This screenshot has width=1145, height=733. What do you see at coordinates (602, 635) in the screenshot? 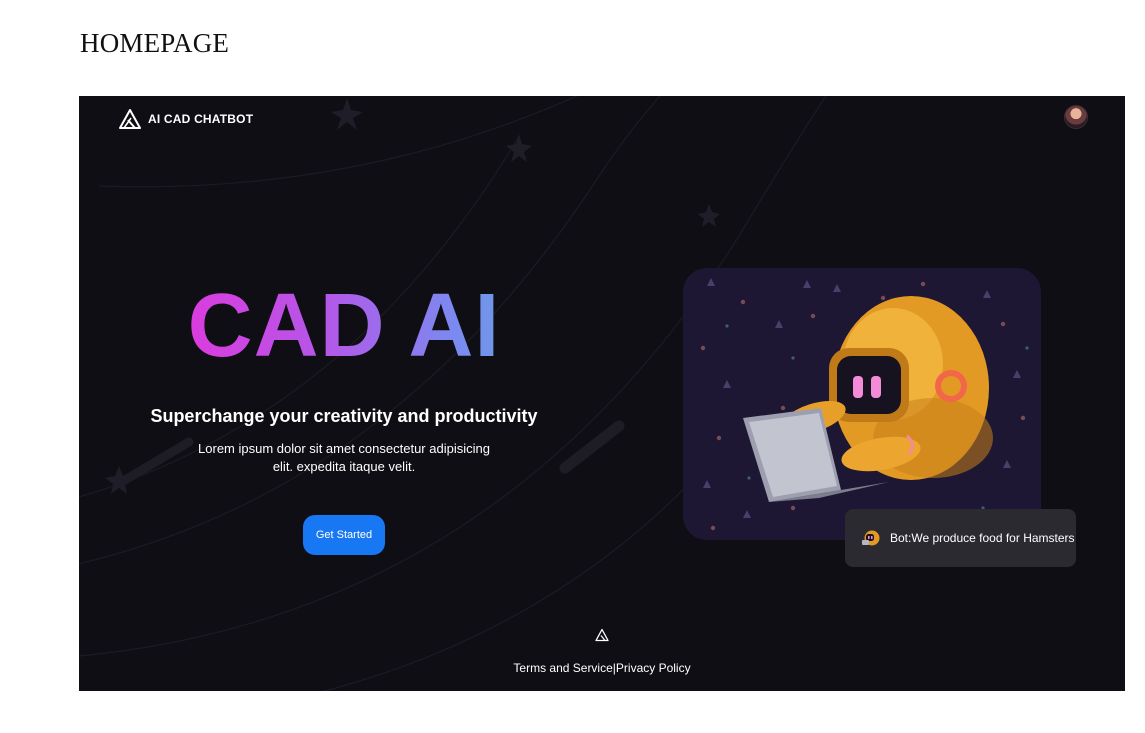
I see `footer-logo-icon` at bounding box center [602, 635].